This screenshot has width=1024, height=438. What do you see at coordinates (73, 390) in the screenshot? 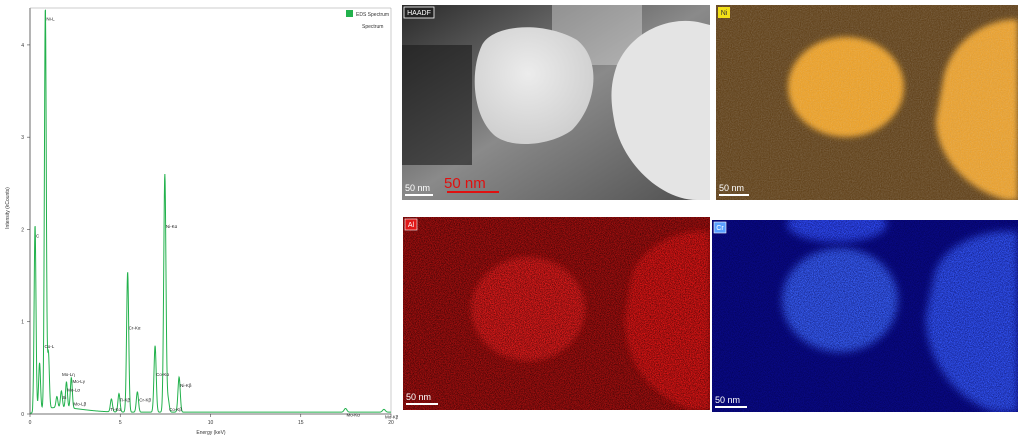
I see `peak-label: Mo-Lα` at bounding box center [73, 390].